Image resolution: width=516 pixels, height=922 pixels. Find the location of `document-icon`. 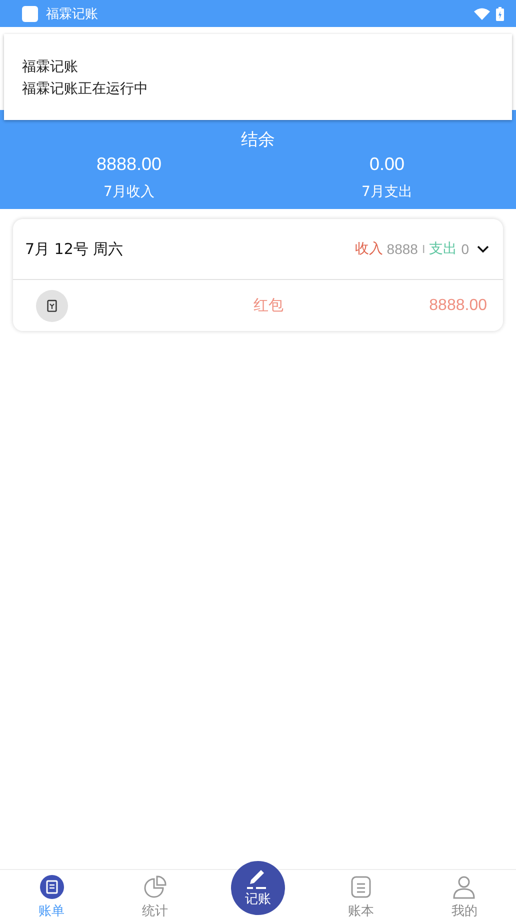

document-icon is located at coordinates (52, 887).